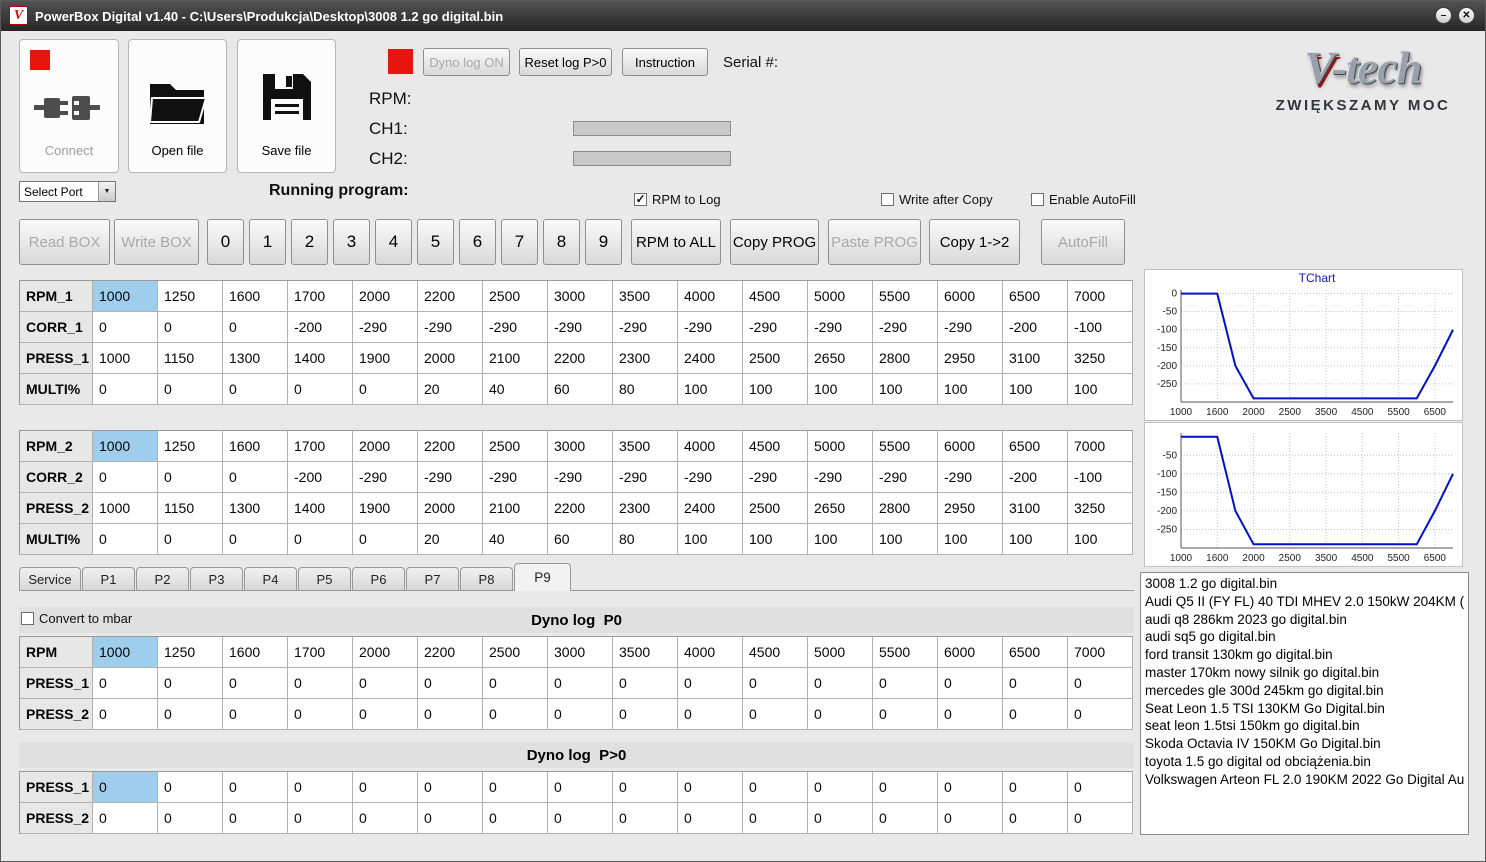 The width and height of the screenshot is (1486, 862). I want to click on digit-button-8: 8, so click(561, 242).